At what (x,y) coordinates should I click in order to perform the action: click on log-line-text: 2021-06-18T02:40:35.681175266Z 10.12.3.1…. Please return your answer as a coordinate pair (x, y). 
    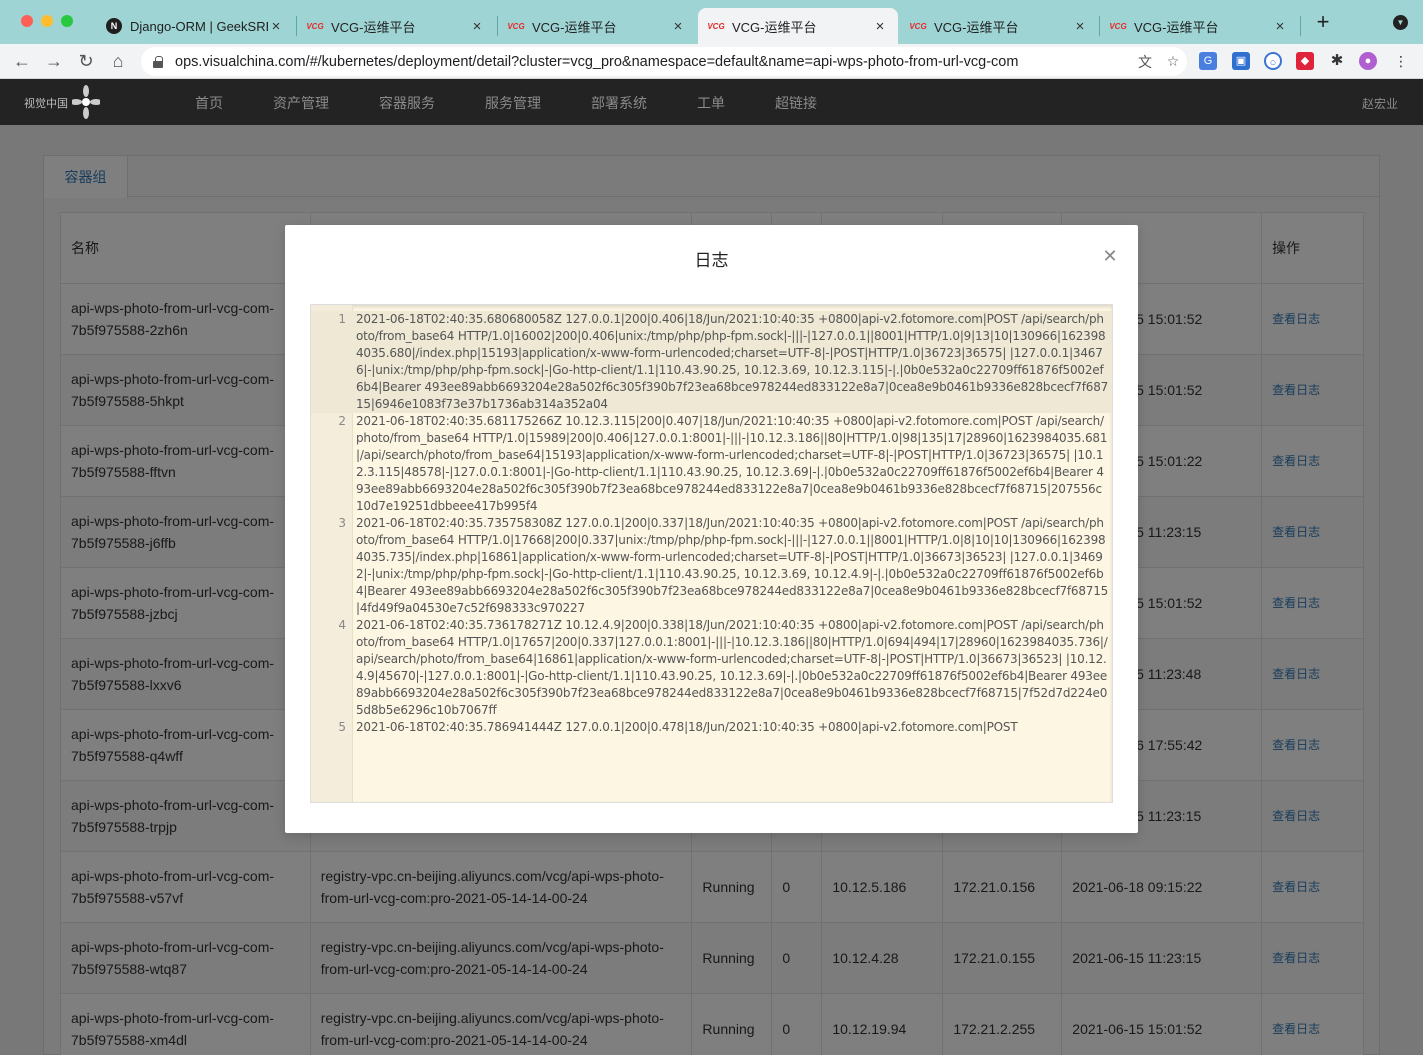
    Looking at the image, I should click on (732, 463).